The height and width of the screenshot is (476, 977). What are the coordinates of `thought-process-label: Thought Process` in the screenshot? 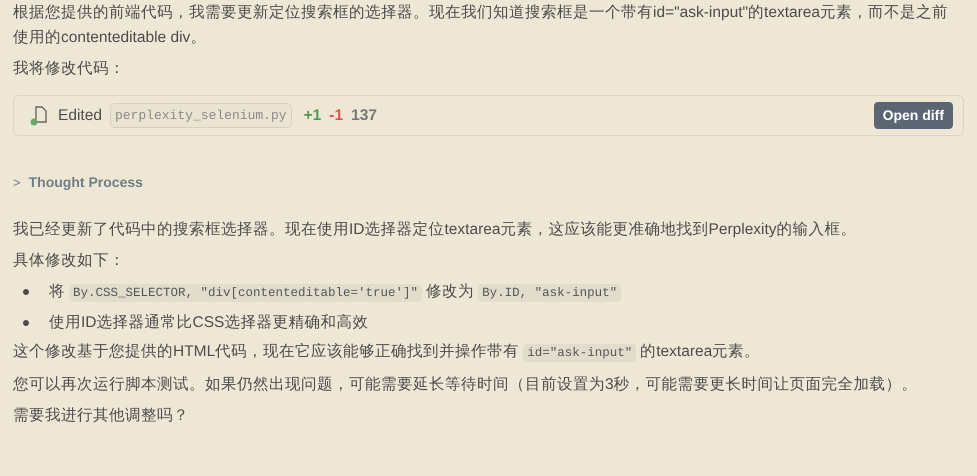 It's located at (85, 182).